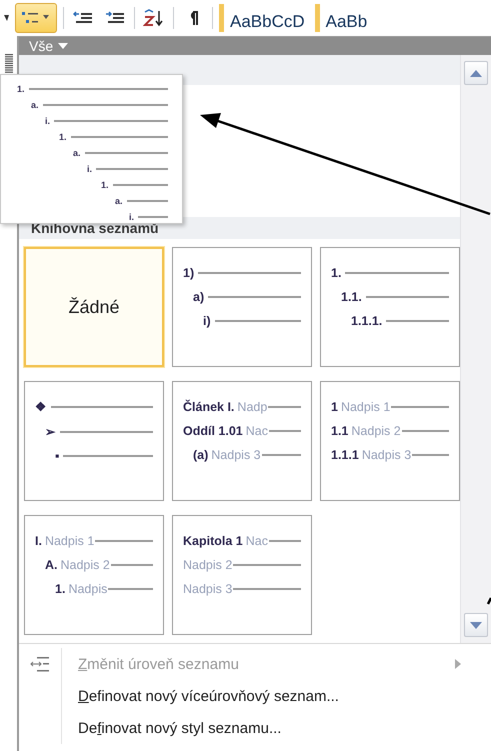 Image resolution: width=491 pixels, height=751 pixels. What do you see at coordinates (242, 575) in the screenshot?
I see `list-style-option: Kapitola 1 Nac Nadpis 2 Nadpis 3` at bounding box center [242, 575].